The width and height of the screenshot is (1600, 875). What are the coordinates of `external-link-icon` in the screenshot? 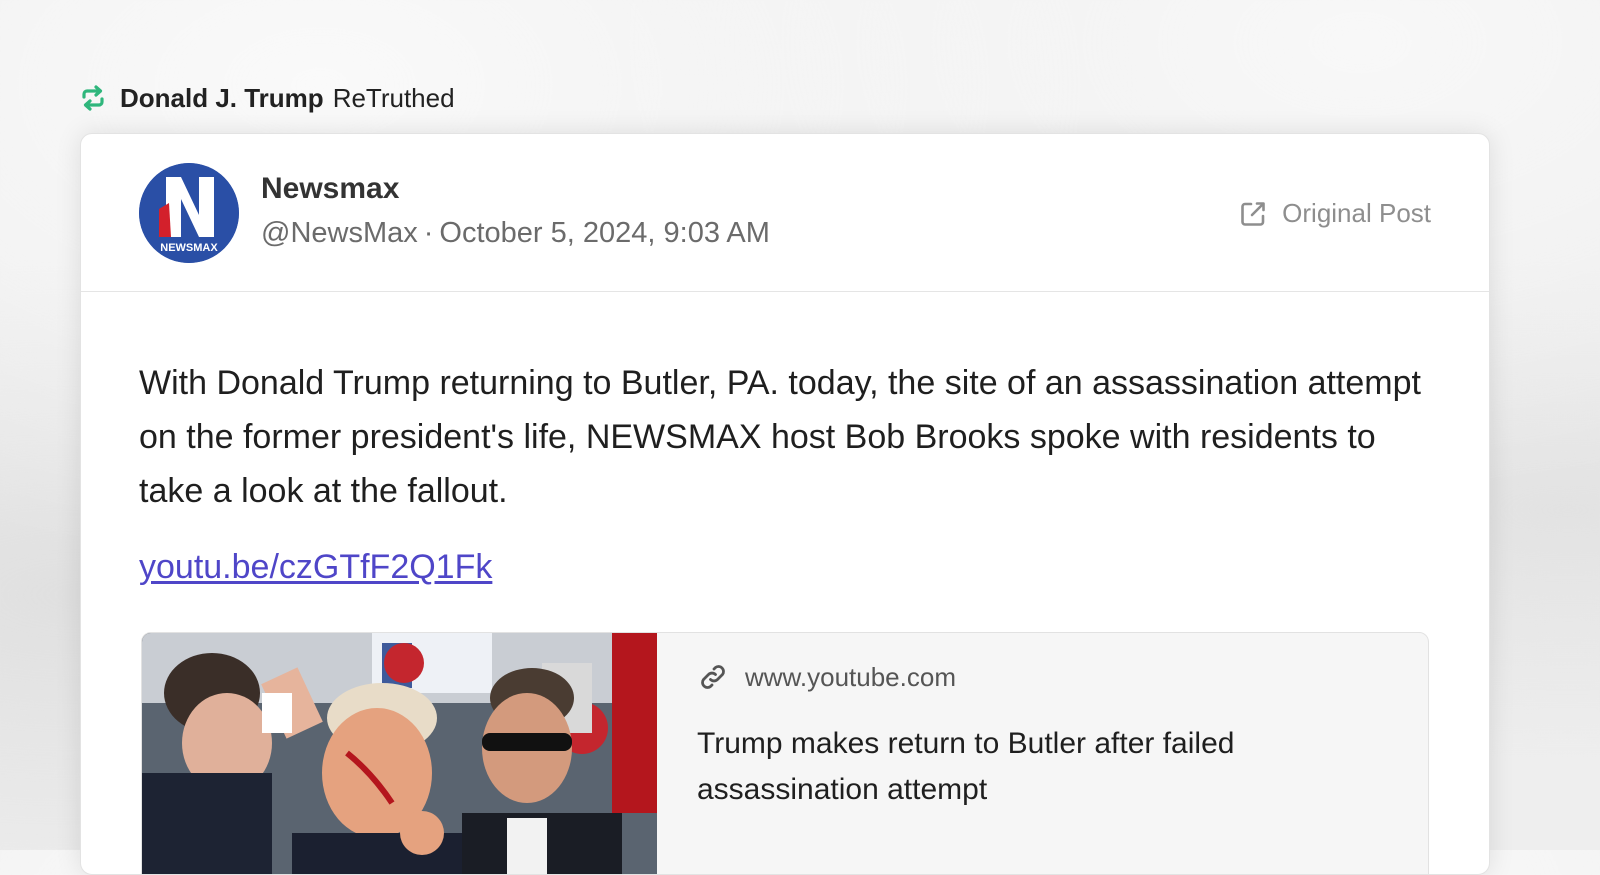 It's located at (1253, 214).